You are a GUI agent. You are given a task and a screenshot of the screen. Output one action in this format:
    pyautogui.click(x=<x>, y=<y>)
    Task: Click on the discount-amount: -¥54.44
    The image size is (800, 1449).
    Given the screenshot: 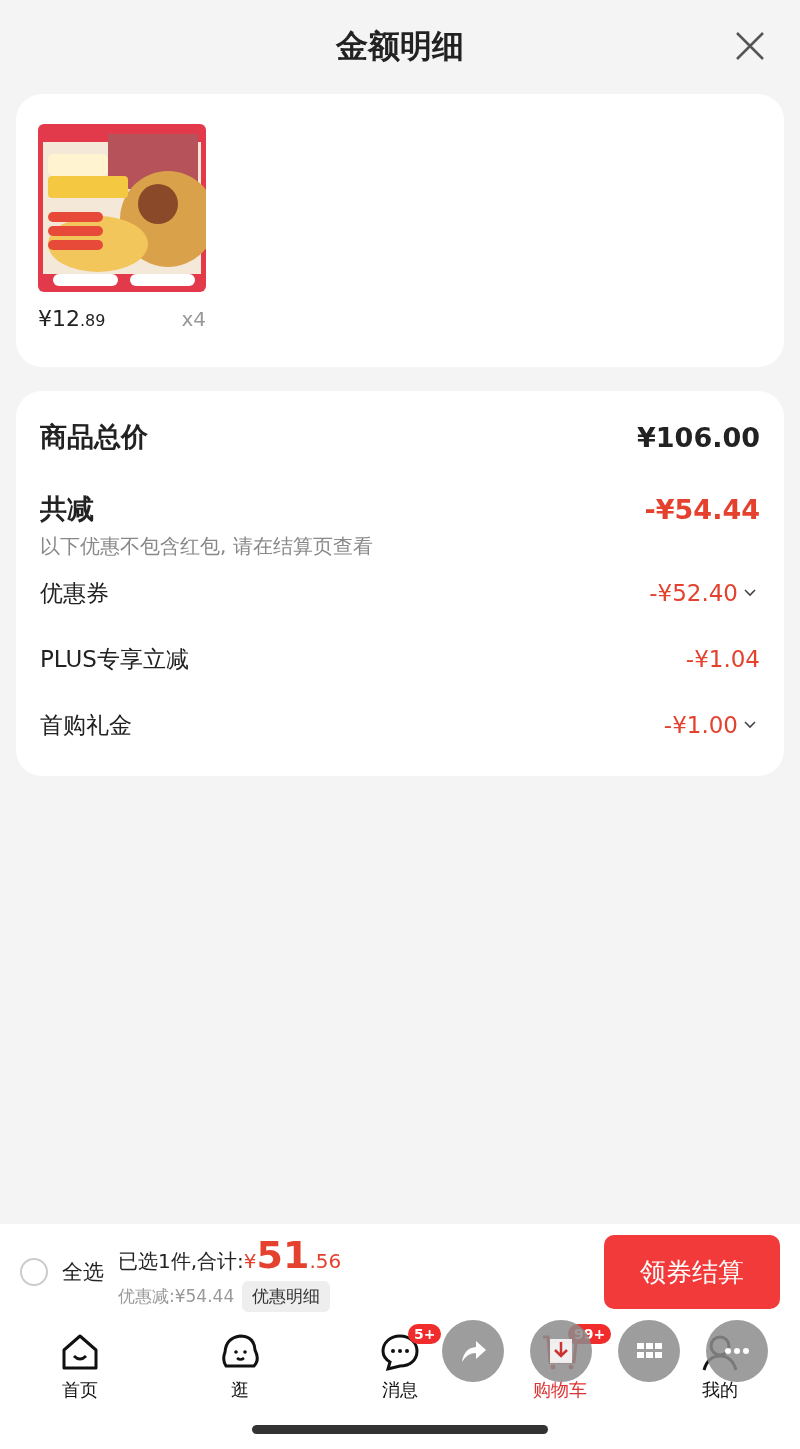 What is the action you would take?
    pyautogui.click(x=702, y=509)
    